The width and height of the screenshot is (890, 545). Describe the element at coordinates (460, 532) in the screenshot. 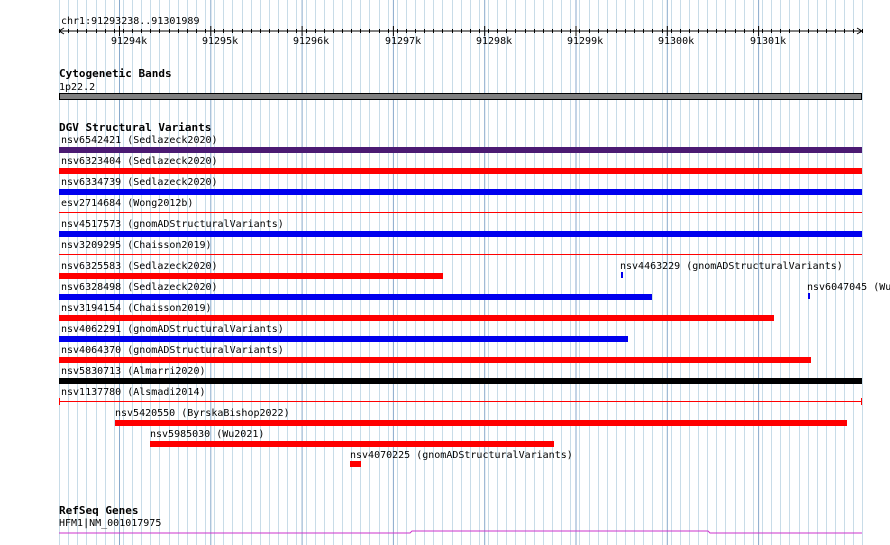

I see `gene-intron-line` at that location.